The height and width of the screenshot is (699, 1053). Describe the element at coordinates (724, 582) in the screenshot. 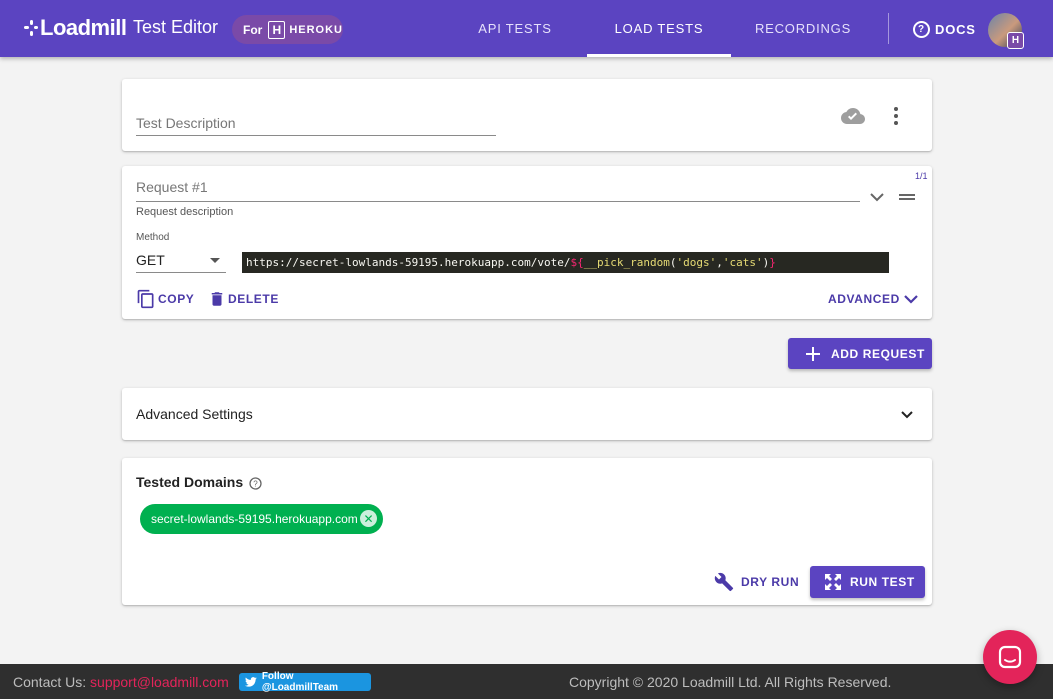

I see `wrench-icon` at that location.